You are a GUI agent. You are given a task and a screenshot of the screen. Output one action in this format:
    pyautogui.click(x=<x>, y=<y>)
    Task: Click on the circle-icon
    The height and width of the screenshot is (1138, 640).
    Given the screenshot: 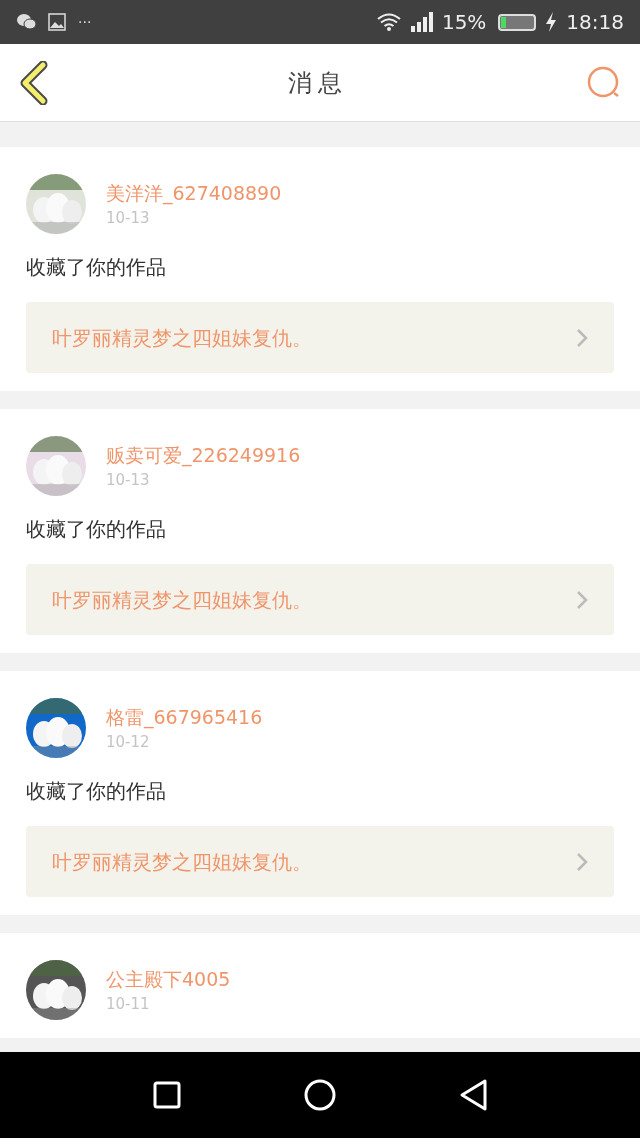 What is the action you would take?
    pyautogui.click(x=320, y=1095)
    